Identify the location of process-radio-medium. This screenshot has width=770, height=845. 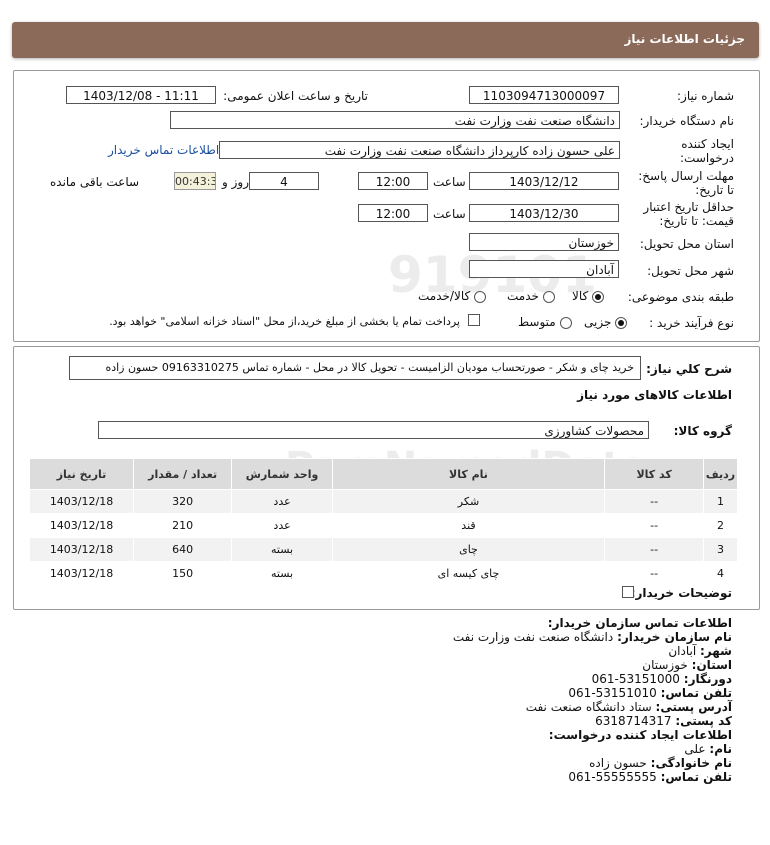
(565, 322).